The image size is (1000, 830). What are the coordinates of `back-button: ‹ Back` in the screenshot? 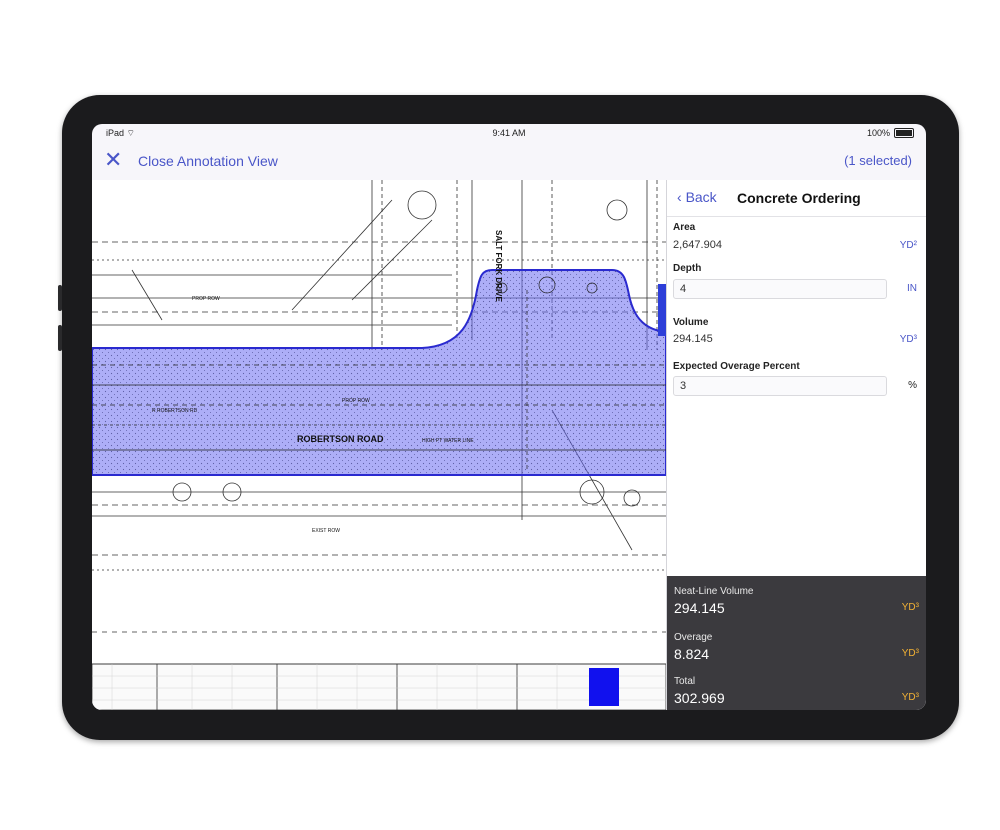 It's located at (697, 197).